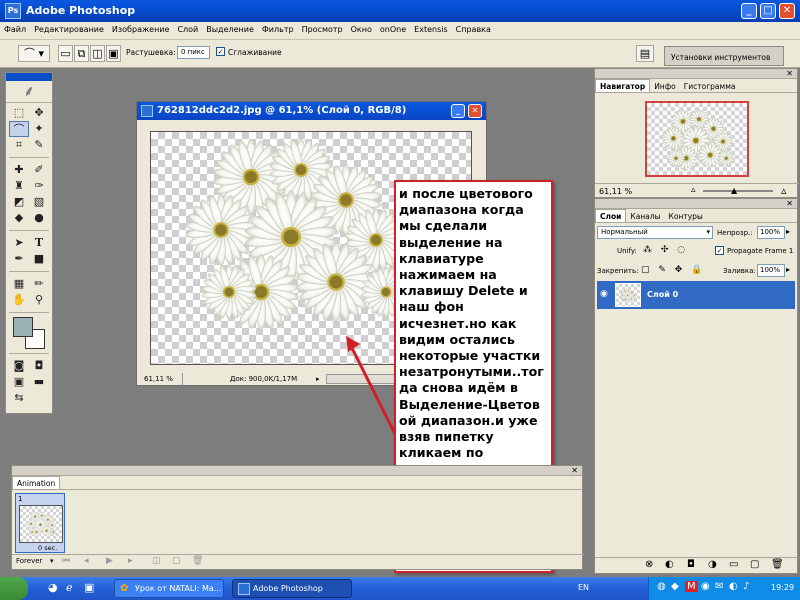 Image resolution: width=800 pixels, height=600 pixels. I want to click on tray-icon-6: ◐, so click(733, 586).